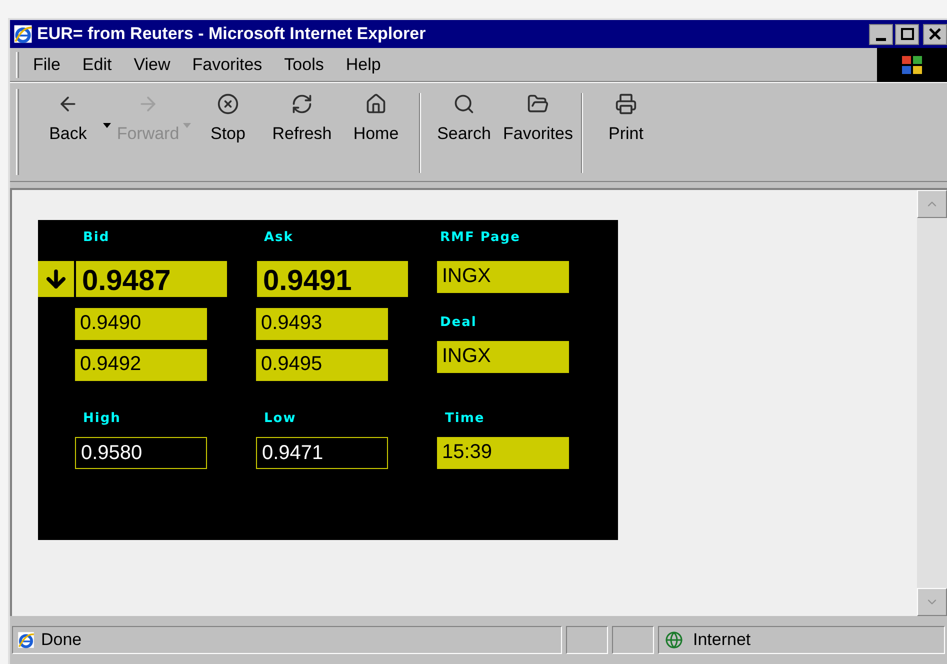  What do you see at coordinates (279, 238) in the screenshot?
I see `field-label: Ask` at bounding box center [279, 238].